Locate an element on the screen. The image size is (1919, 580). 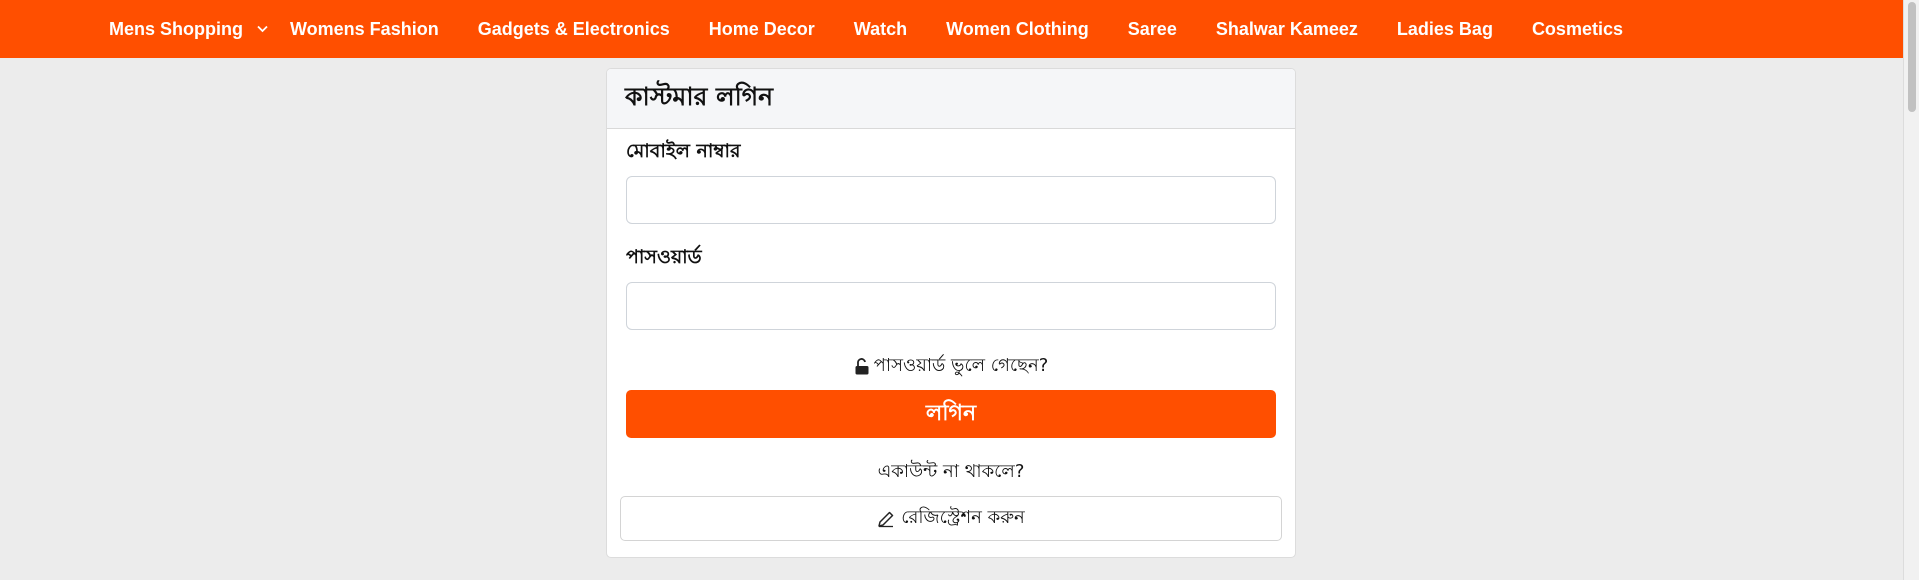
mobile-input is located at coordinates (951, 200).